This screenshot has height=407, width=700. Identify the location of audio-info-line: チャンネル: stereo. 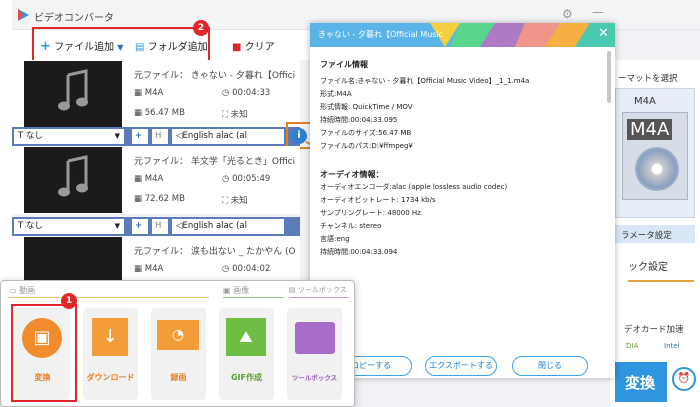
(351, 226).